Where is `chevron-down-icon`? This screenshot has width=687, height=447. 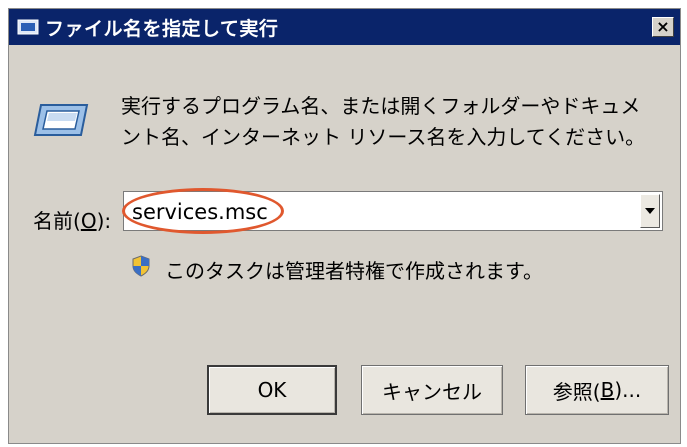 chevron-down-icon is located at coordinates (650, 211).